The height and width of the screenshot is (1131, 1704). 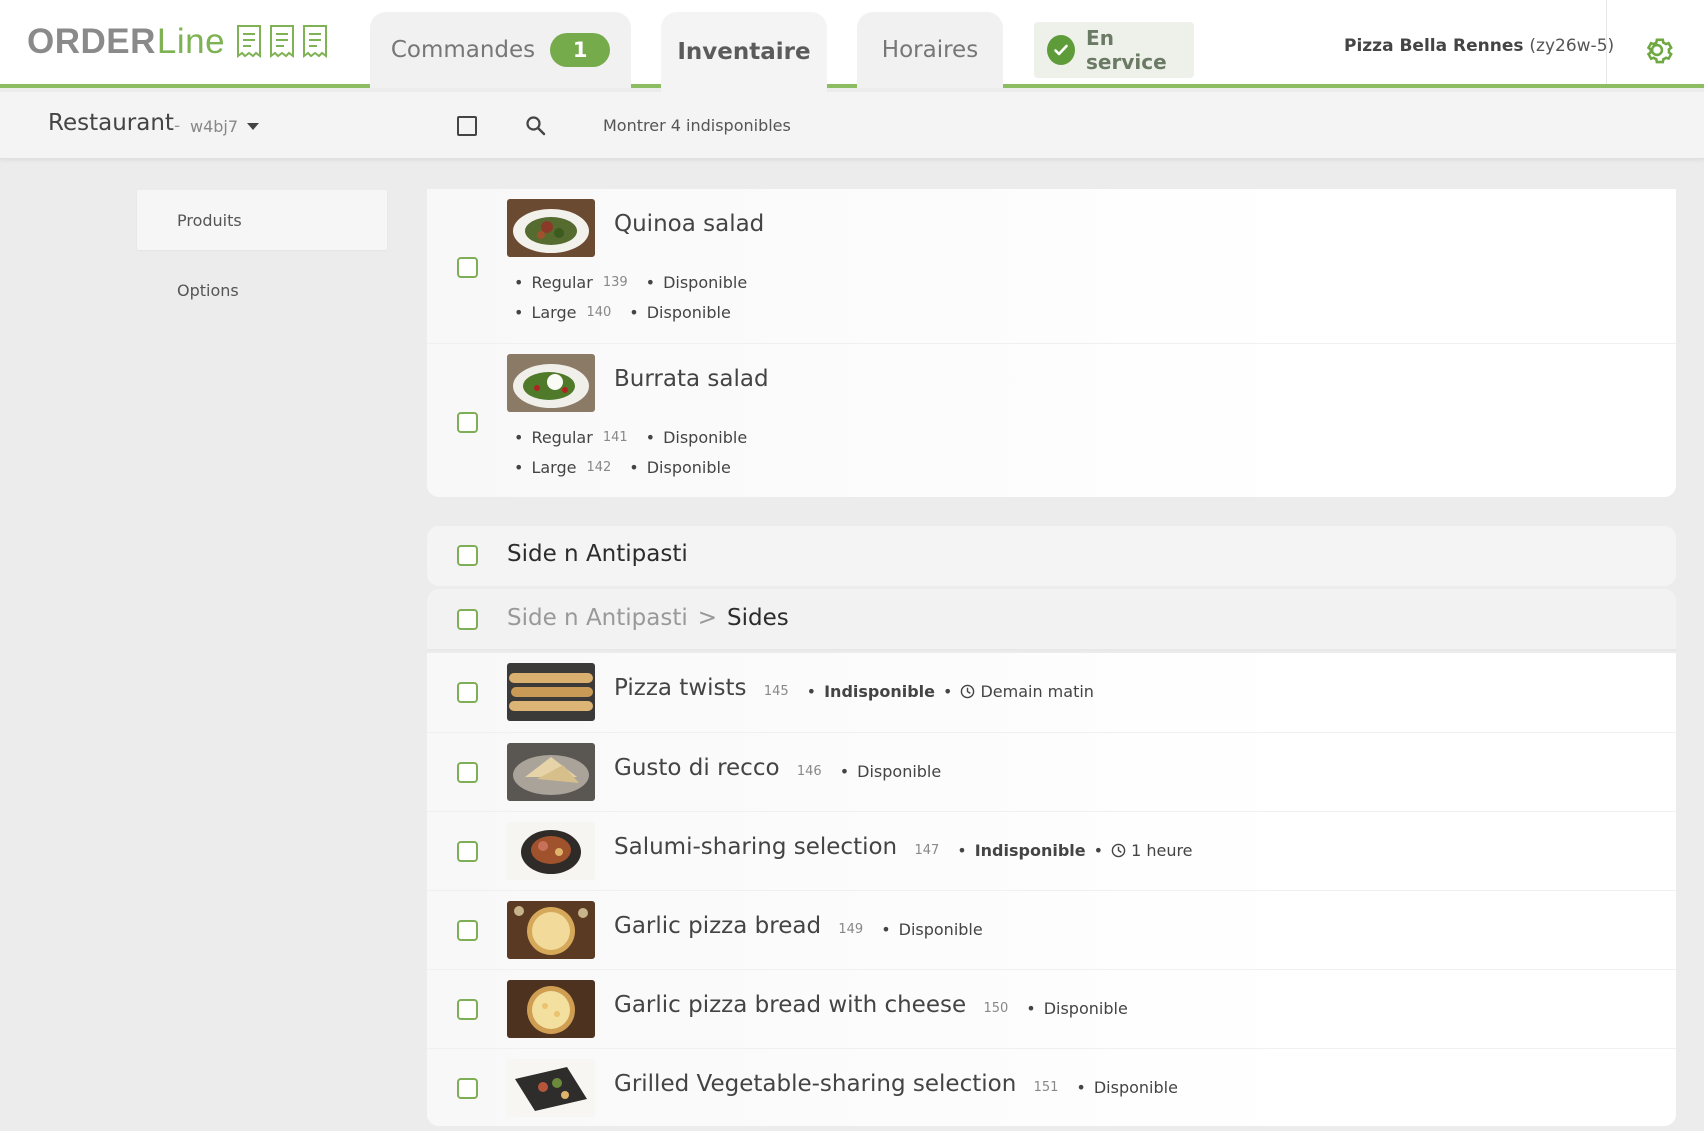 I want to click on search-icon, so click(x=536, y=126).